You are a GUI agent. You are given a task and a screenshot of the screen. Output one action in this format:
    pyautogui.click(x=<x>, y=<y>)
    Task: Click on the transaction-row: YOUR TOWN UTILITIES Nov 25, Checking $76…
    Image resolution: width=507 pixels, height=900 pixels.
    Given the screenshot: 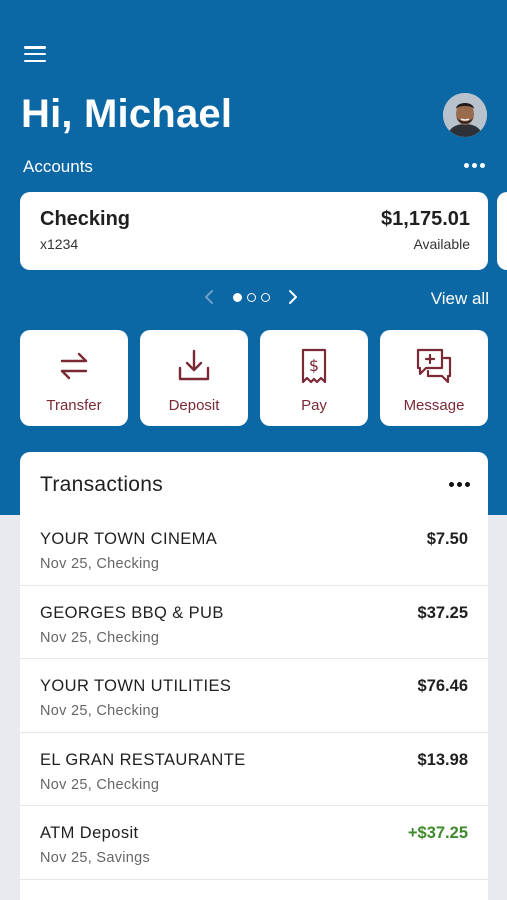 What is the action you would take?
    pyautogui.click(x=254, y=696)
    